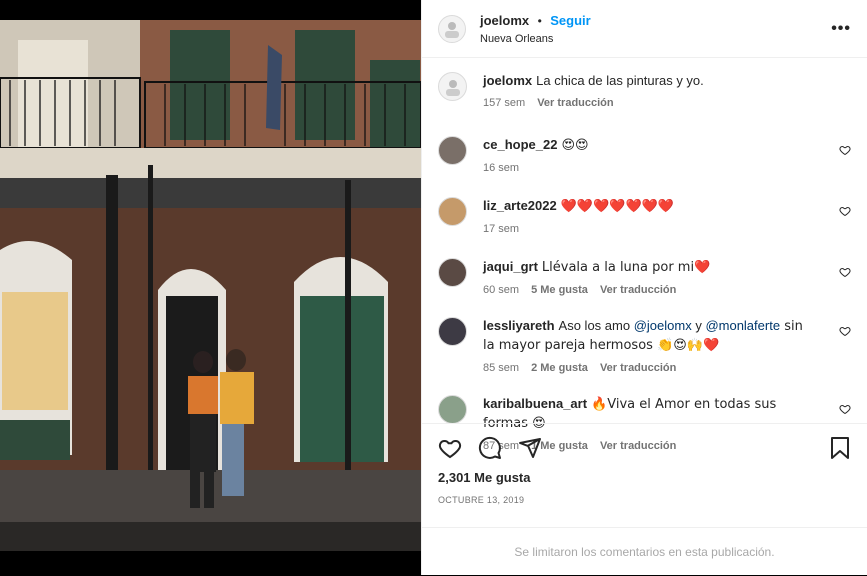 The width and height of the screenshot is (867, 576). What do you see at coordinates (840, 448) in the screenshot?
I see `save-icon` at bounding box center [840, 448].